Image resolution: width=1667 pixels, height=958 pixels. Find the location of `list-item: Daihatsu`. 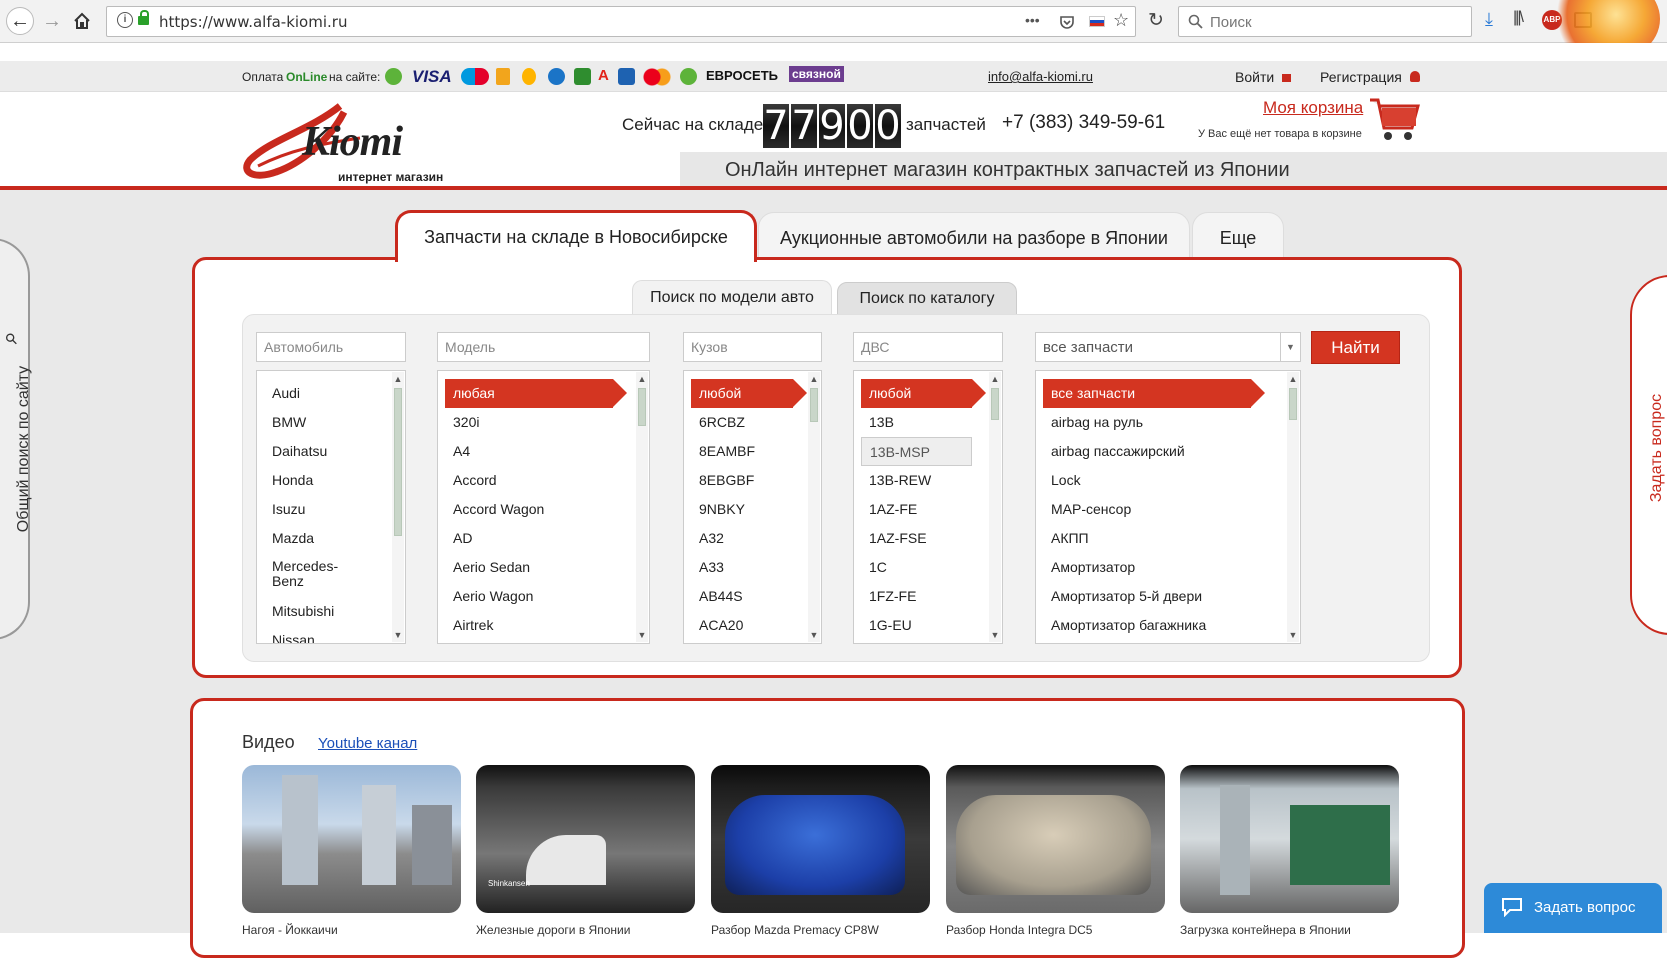

list-item: Daihatsu is located at coordinates (331, 451).